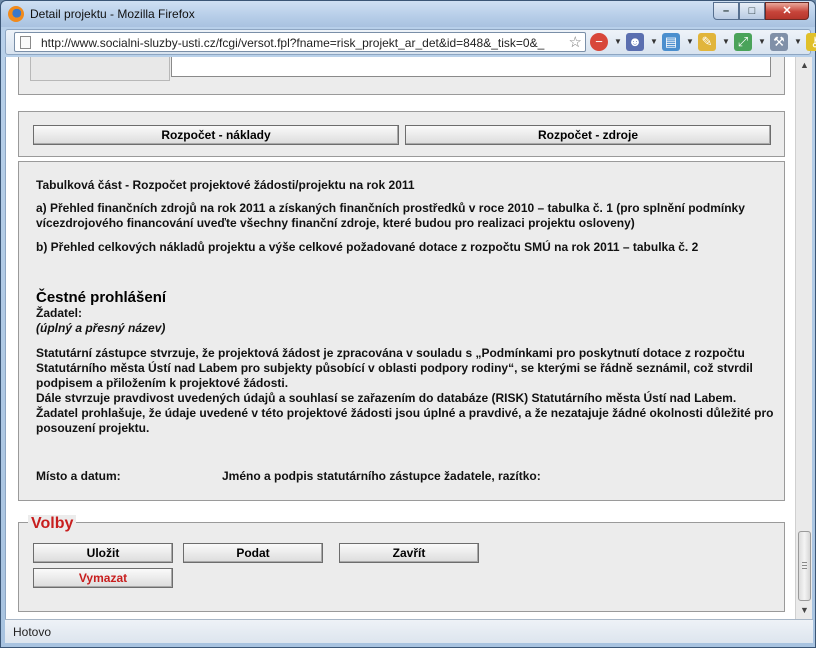 This screenshot has height=648, width=816. What do you see at coordinates (804, 566) in the screenshot?
I see `scrollbar-thumb` at bounding box center [804, 566].